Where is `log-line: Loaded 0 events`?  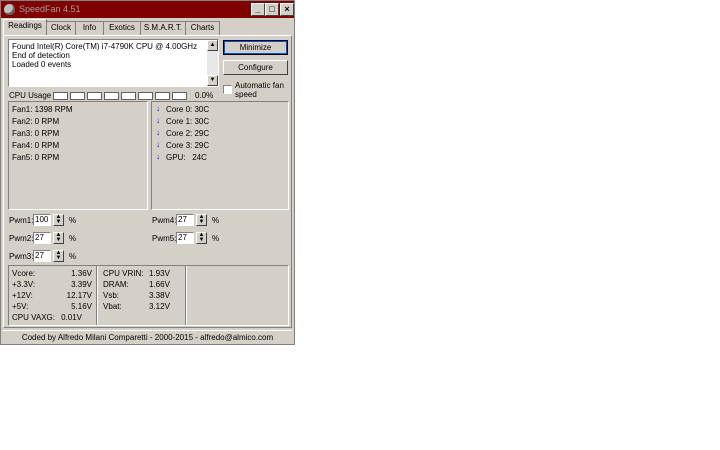 log-line: Loaded 0 events is located at coordinates (42, 64).